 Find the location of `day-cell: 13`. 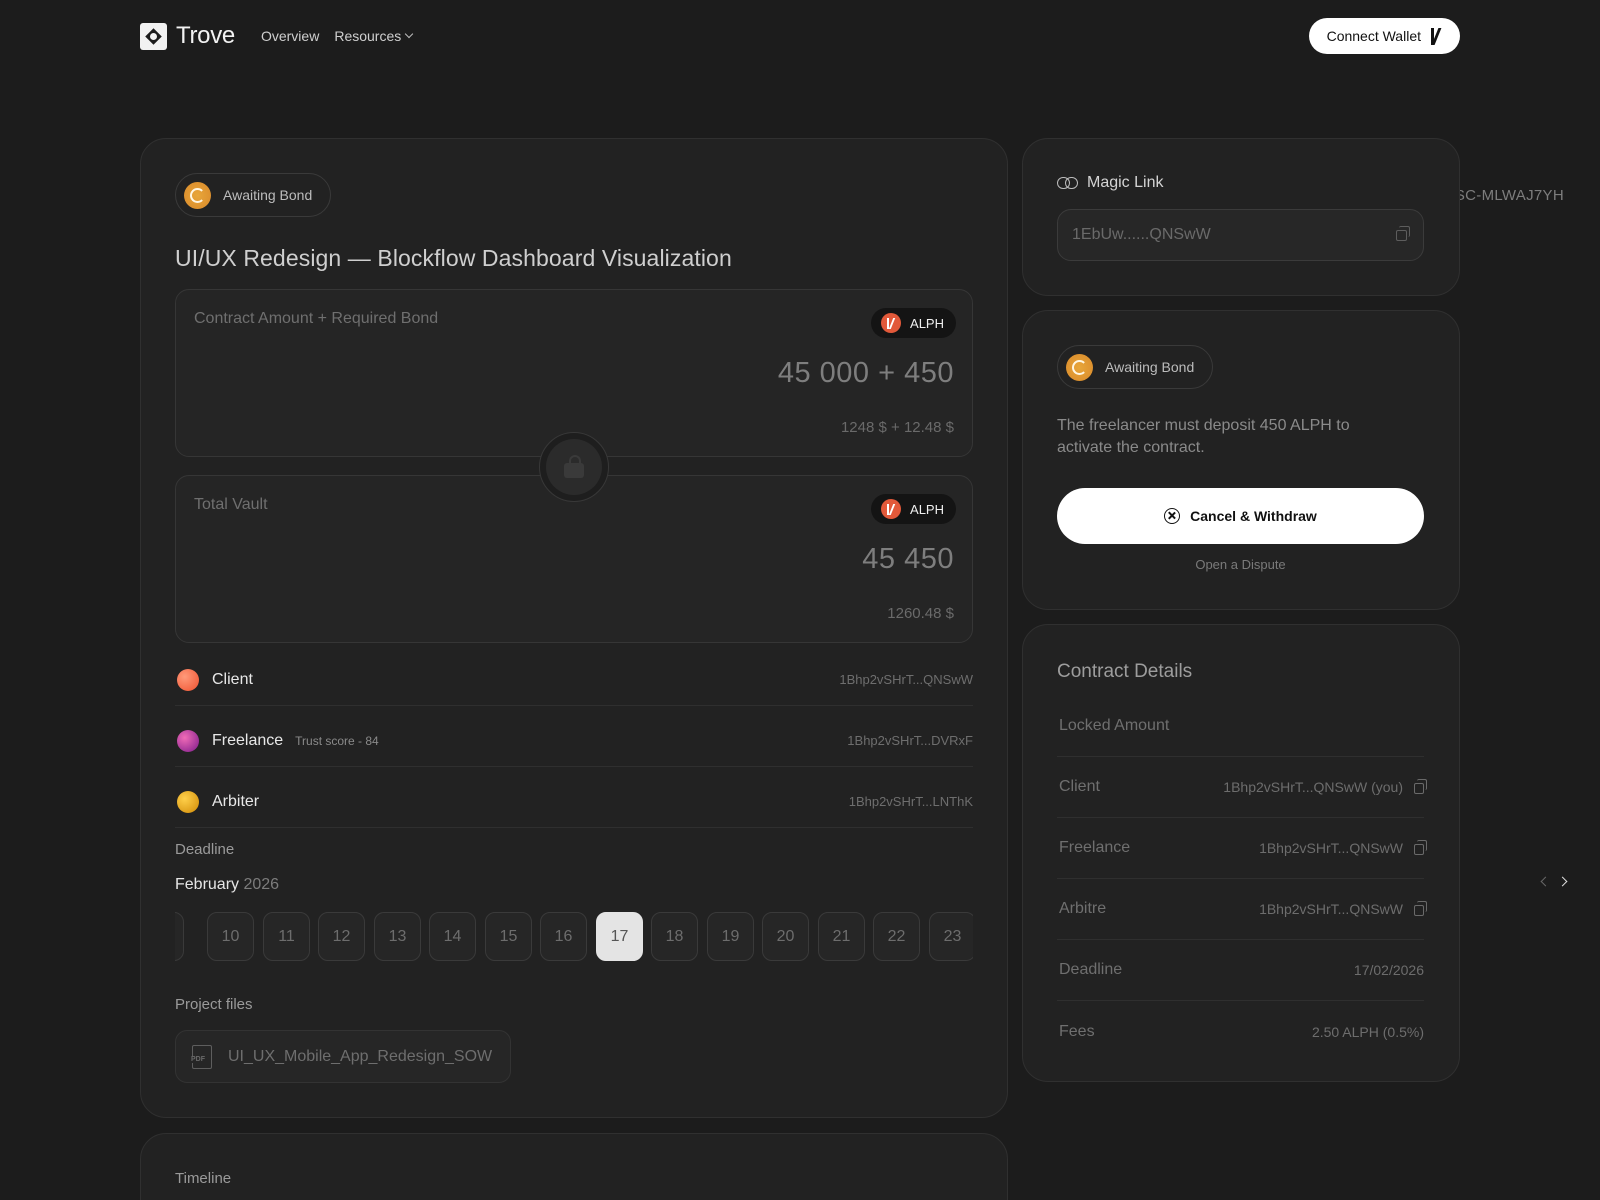

day-cell: 13 is located at coordinates (397, 936).